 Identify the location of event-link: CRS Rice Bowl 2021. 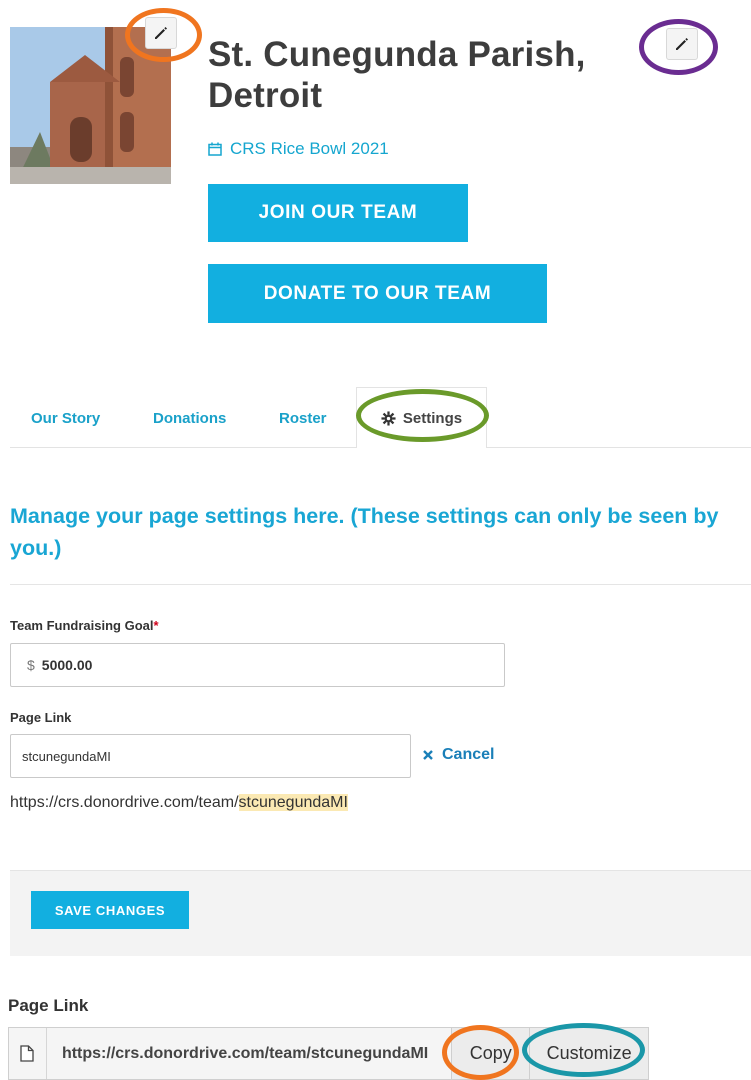
(298, 149).